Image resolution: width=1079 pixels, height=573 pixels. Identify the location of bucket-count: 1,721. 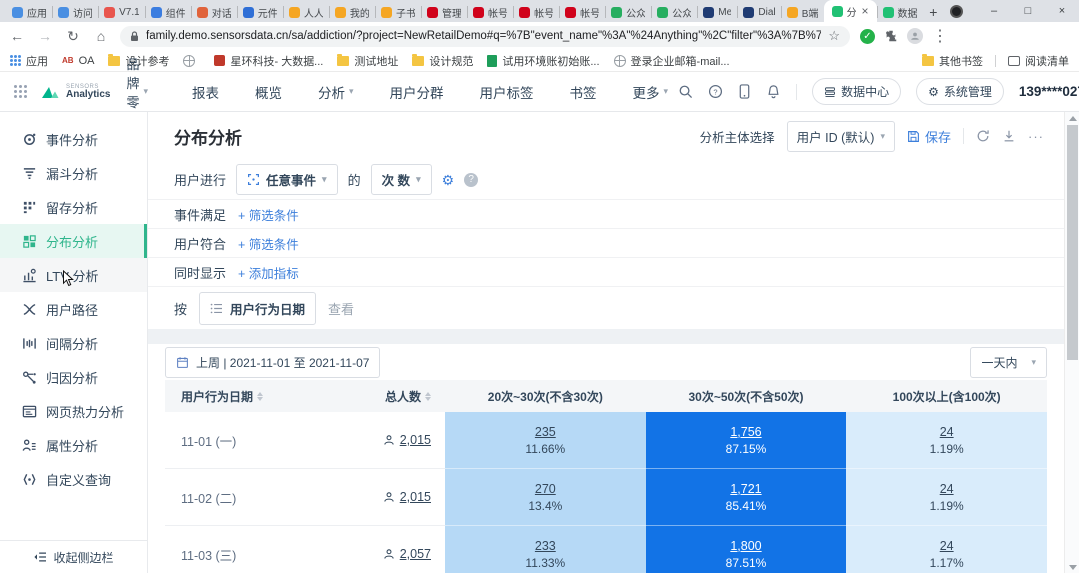
(745, 489).